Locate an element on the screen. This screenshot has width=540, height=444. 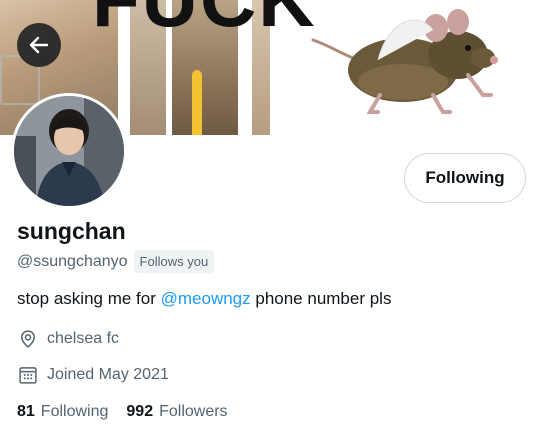
middle-finger-shape is located at coordinates (197, 102).